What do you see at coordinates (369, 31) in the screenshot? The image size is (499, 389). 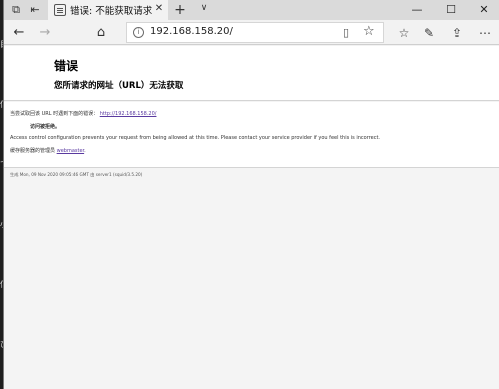 I see `star-icon: ☆` at bounding box center [369, 31].